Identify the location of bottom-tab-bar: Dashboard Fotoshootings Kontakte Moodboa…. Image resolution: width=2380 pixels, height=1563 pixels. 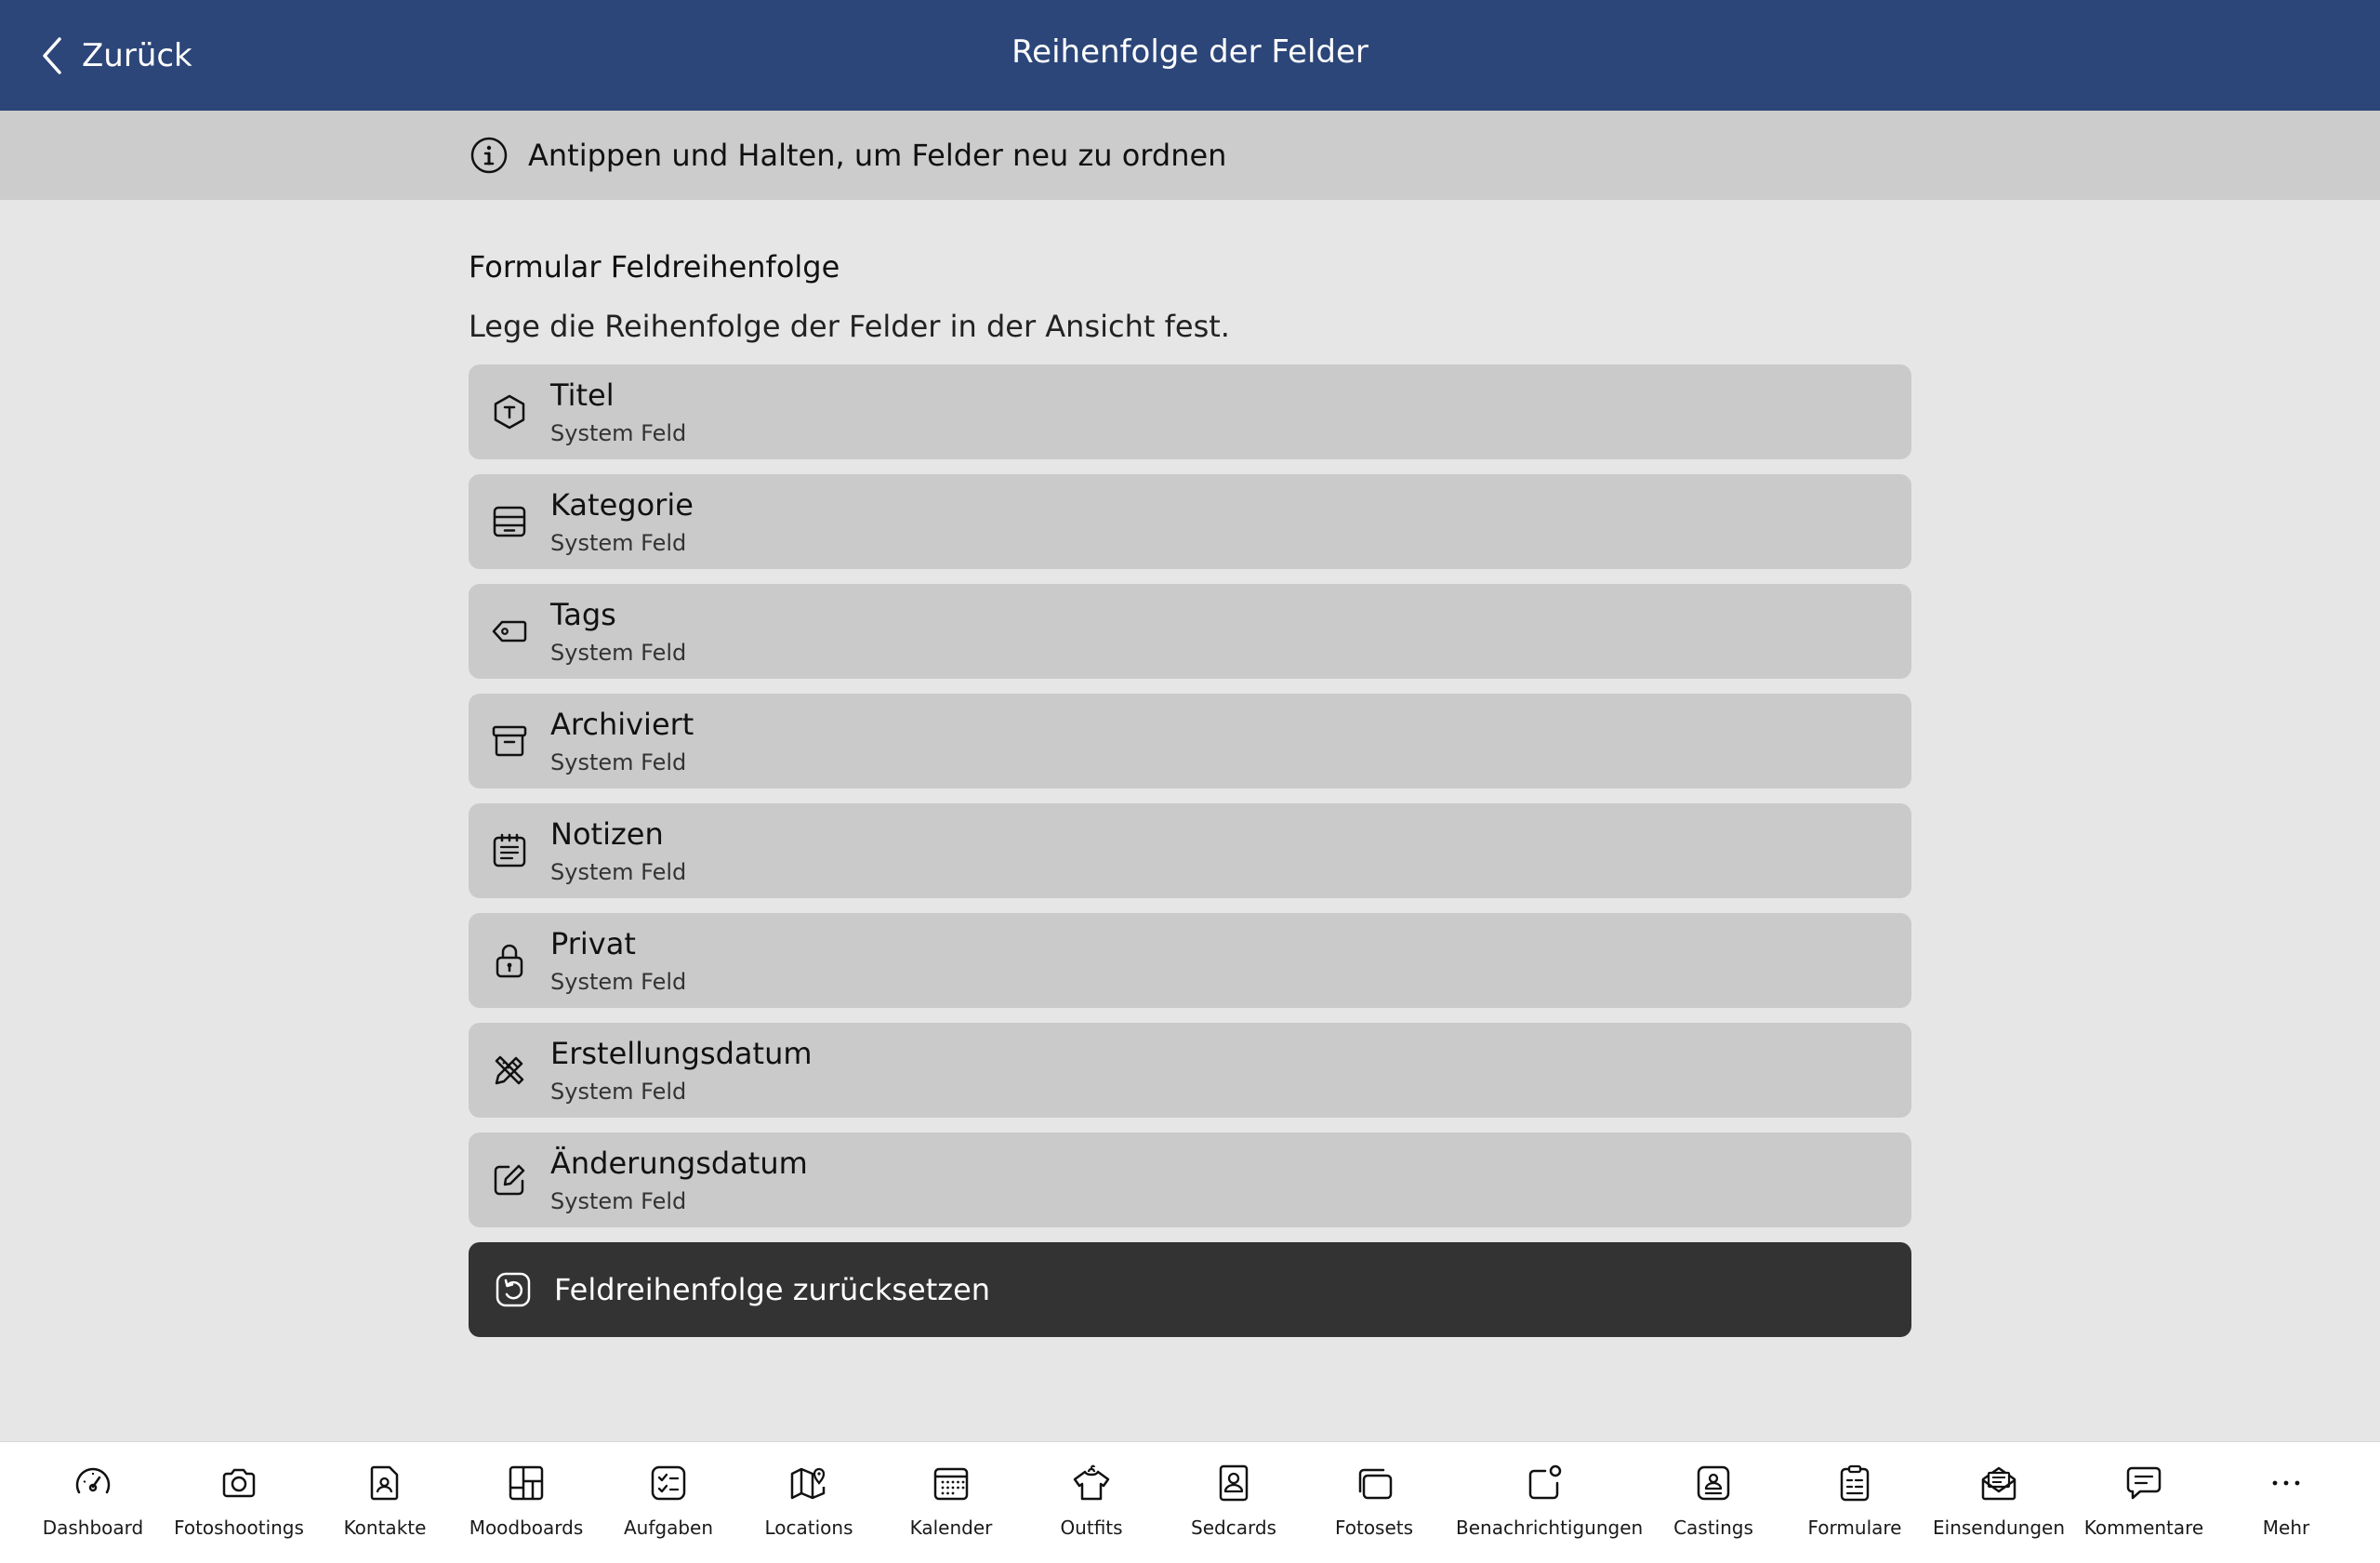
(1190, 1502).